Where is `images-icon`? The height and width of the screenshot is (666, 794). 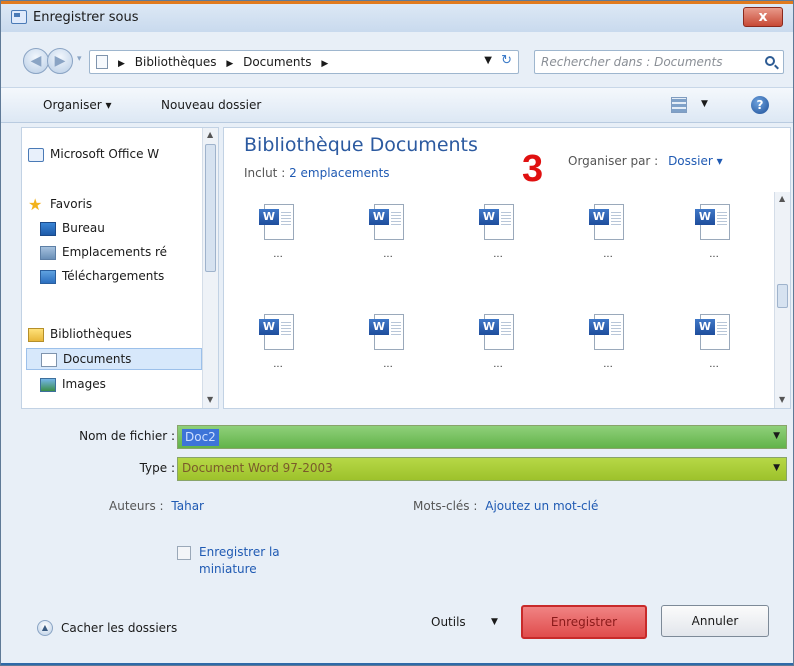
images-icon is located at coordinates (48, 385).